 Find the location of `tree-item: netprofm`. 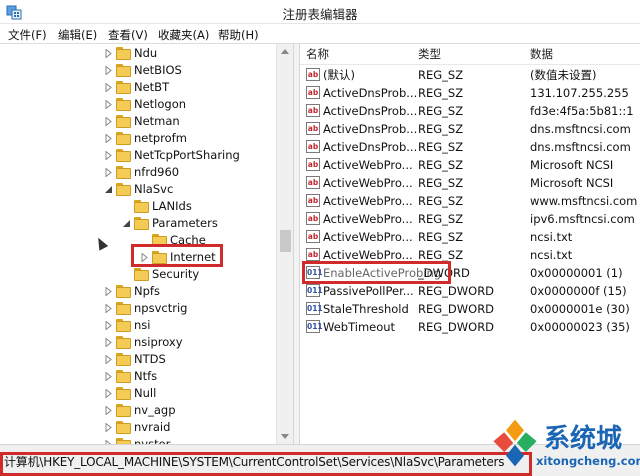

tree-item: netprofm is located at coordinates (138, 138).